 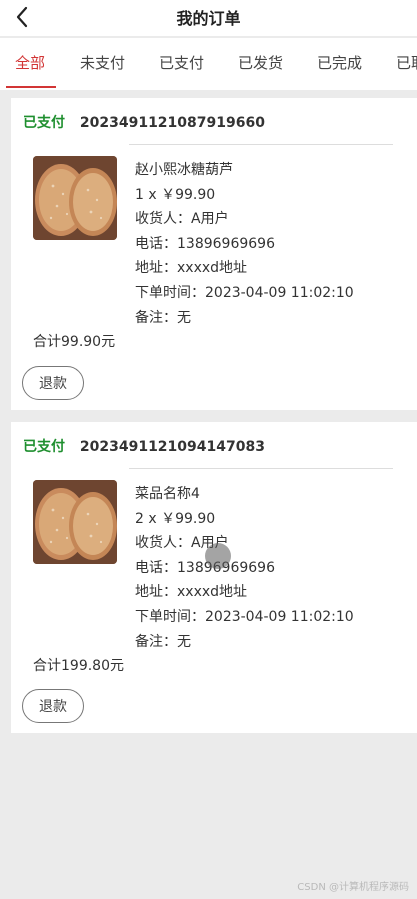 What do you see at coordinates (175, 518) in the screenshot?
I see `quantity-price: 2 x ￥99.90` at bounding box center [175, 518].